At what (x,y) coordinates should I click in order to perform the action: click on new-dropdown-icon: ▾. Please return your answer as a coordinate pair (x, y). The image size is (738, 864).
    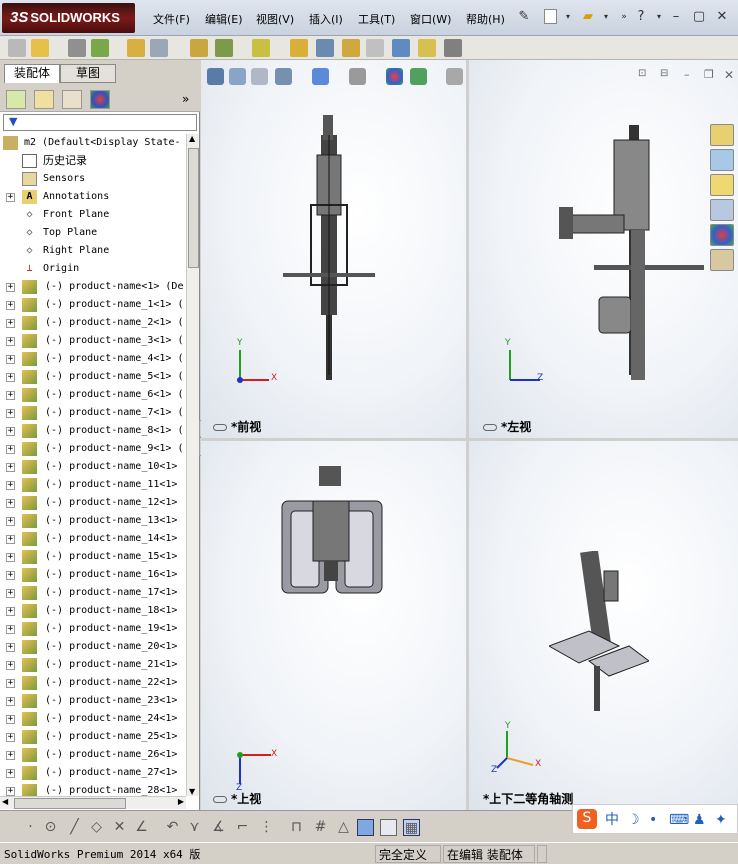
    Looking at the image, I should click on (568, 17).